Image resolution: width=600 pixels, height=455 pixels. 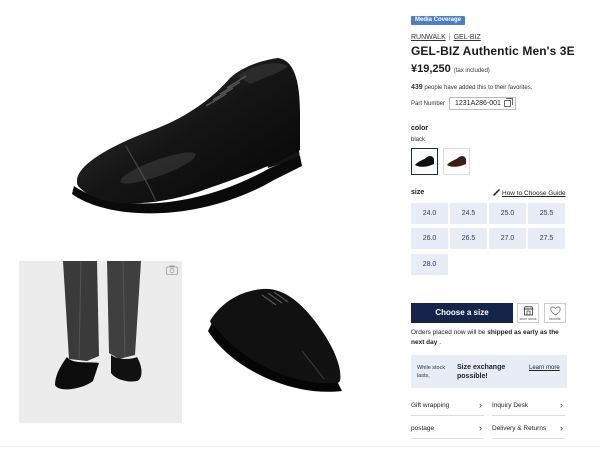 What do you see at coordinates (172, 270) in the screenshot?
I see `camera-icon` at bounding box center [172, 270].